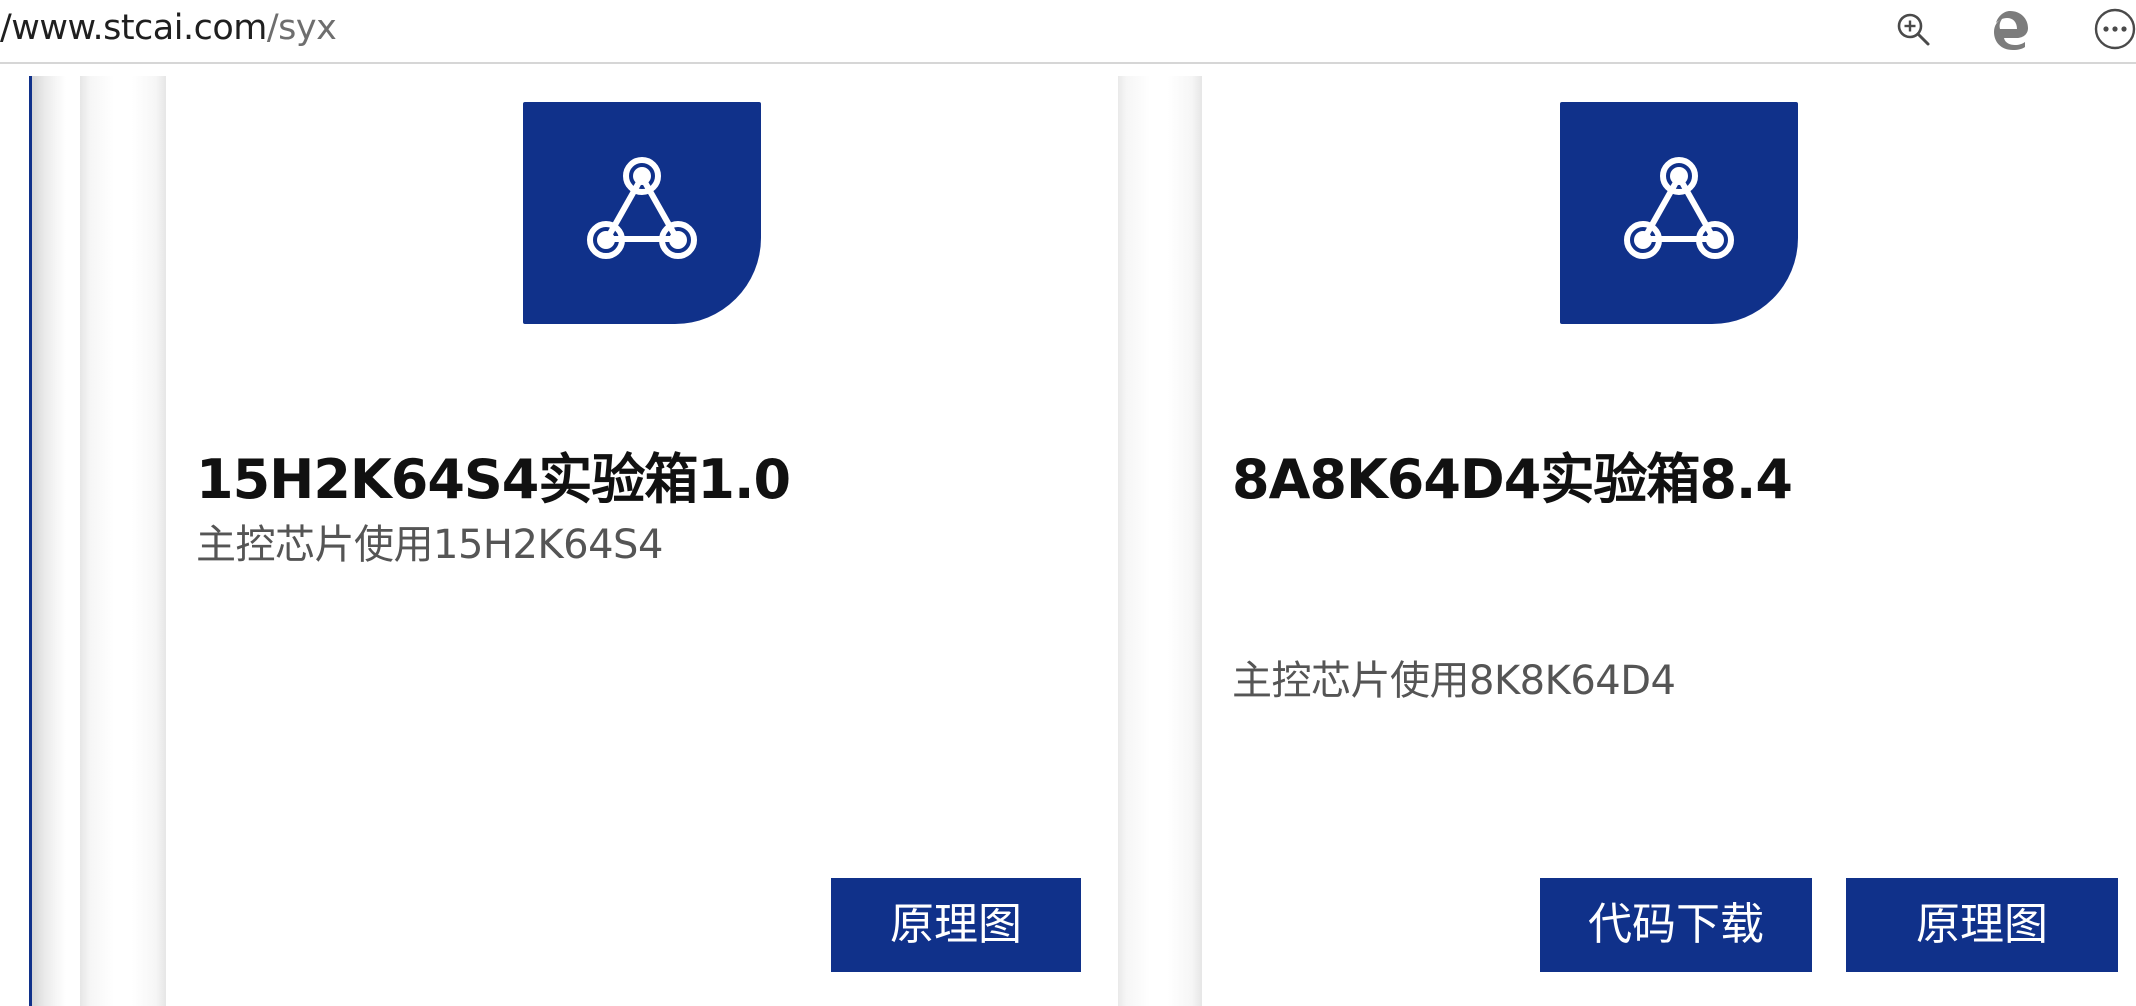  Describe the element at coordinates (123, 541) in the screenshot. I see `card-gutter-left` at that location.